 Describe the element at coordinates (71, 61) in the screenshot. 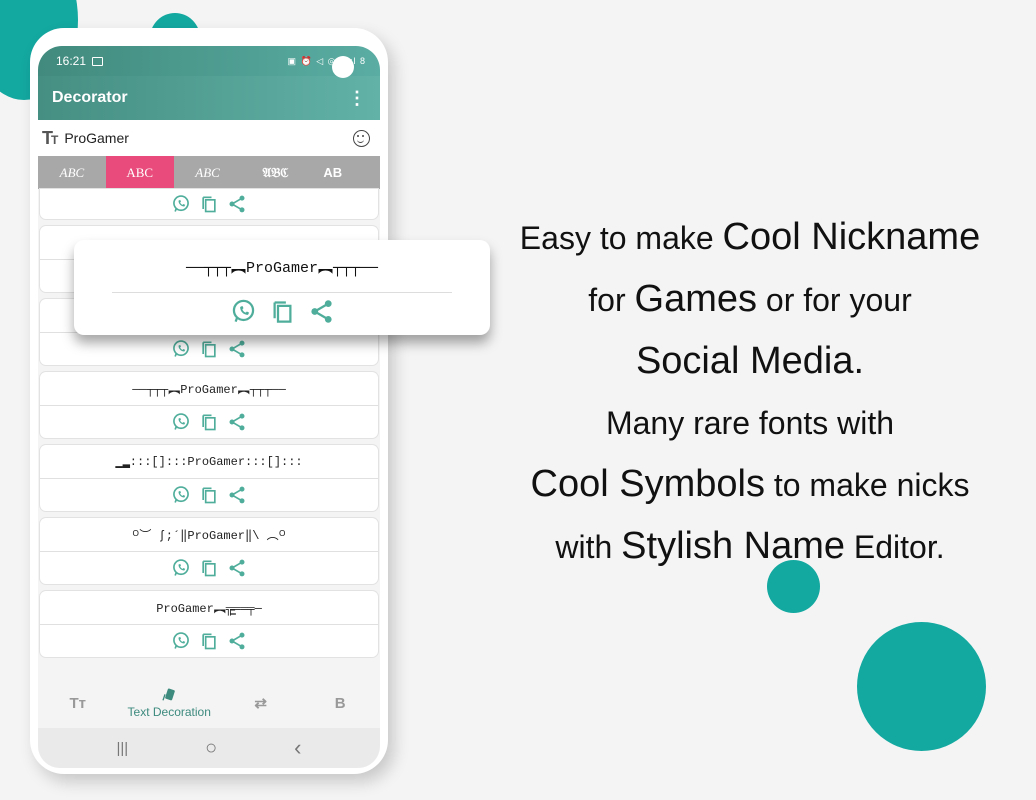

I see `status-time: 16:21` at that location.